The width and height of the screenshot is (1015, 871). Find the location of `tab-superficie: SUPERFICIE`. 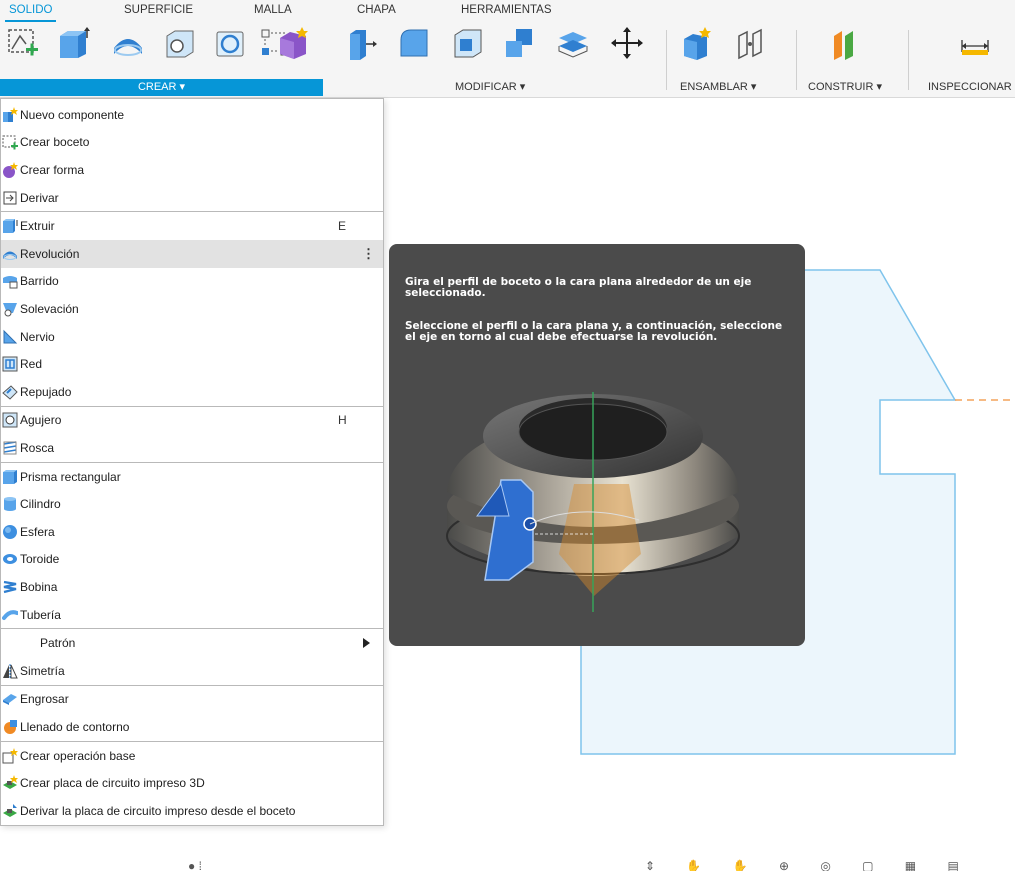

tab-superficie: SUPERFICIE is located at coordinates (158, 13).